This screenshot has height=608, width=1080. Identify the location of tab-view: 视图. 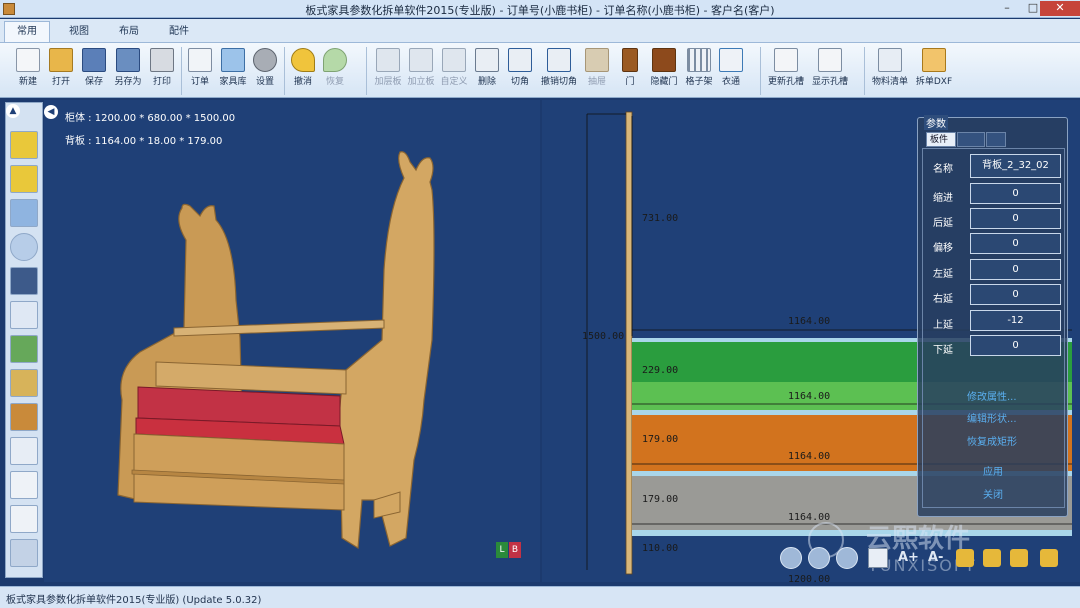
(79, 31).